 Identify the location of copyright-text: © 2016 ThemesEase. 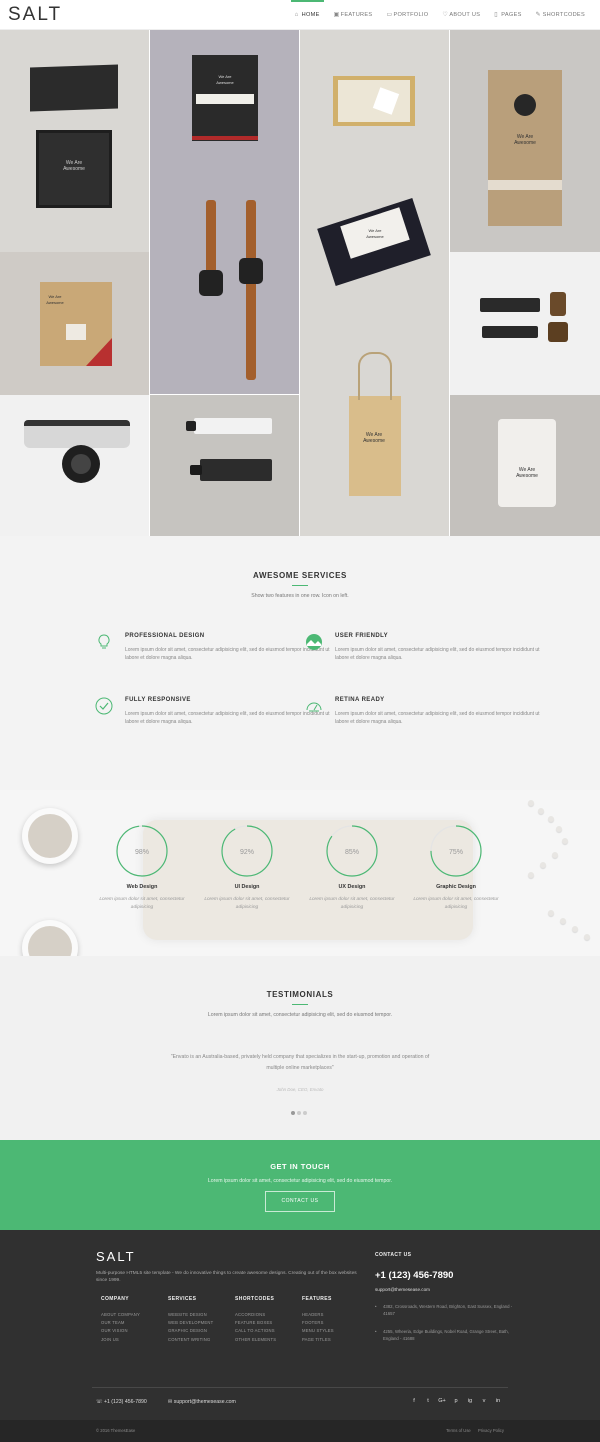
(116, 1430).